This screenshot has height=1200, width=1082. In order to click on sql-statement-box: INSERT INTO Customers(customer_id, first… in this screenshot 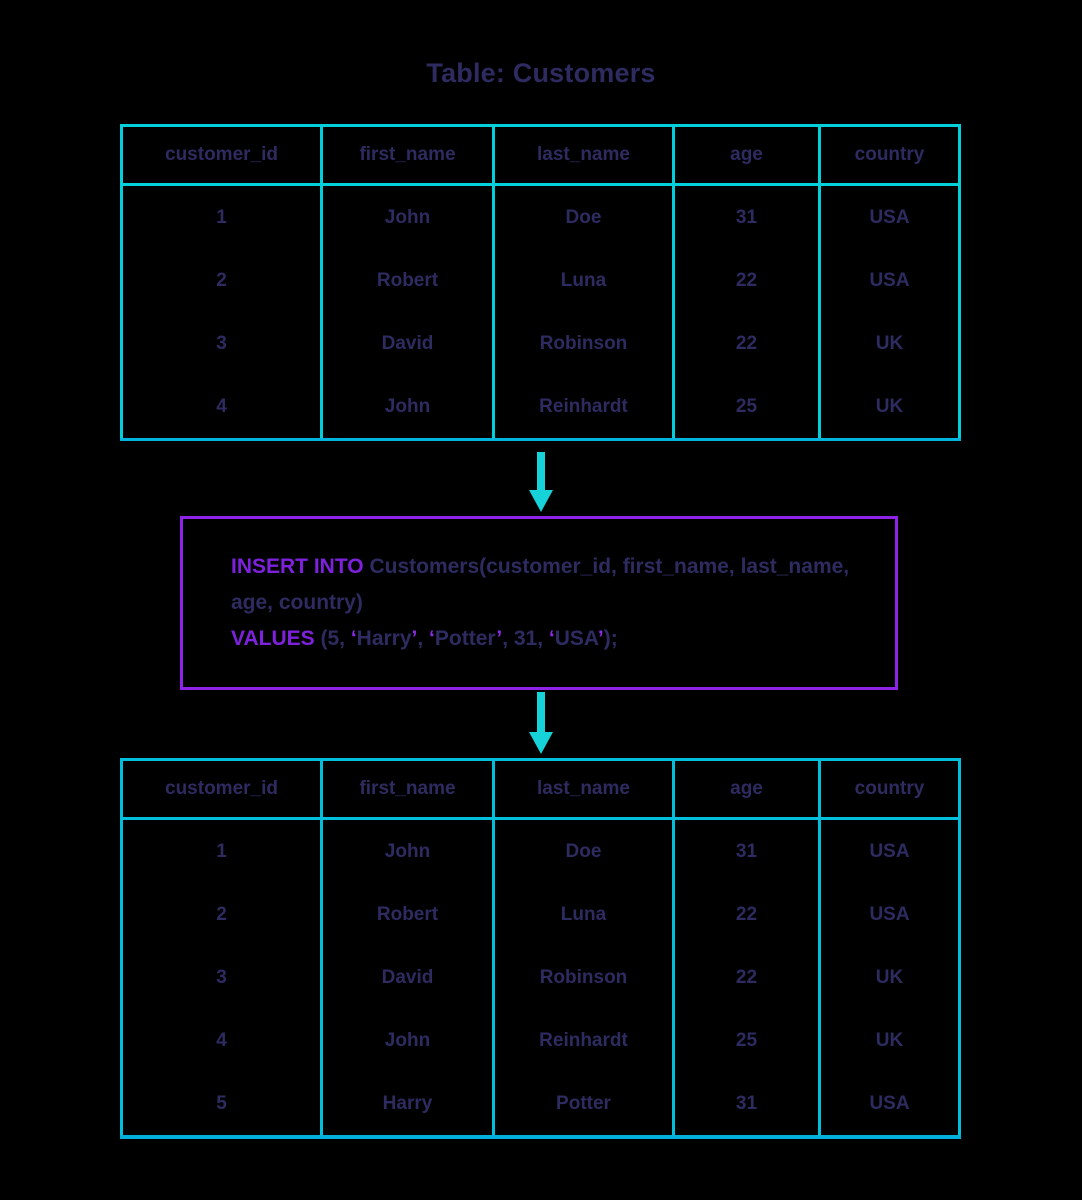, I will do `click(539, 603)`.